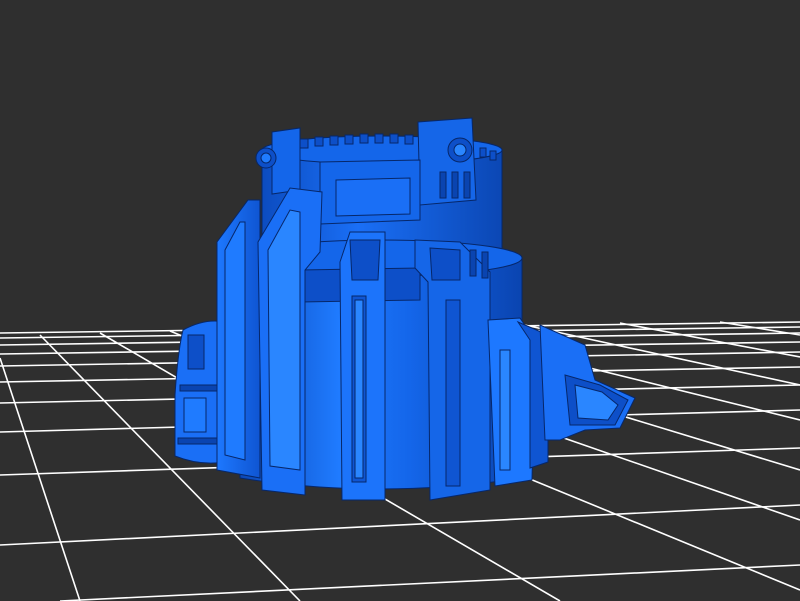 Image resolution: width=800 pixels, height=601 pixels. Describe the element at coordinates (238, 339) in the screenshot. I see `pillar-left-outer` at that location.